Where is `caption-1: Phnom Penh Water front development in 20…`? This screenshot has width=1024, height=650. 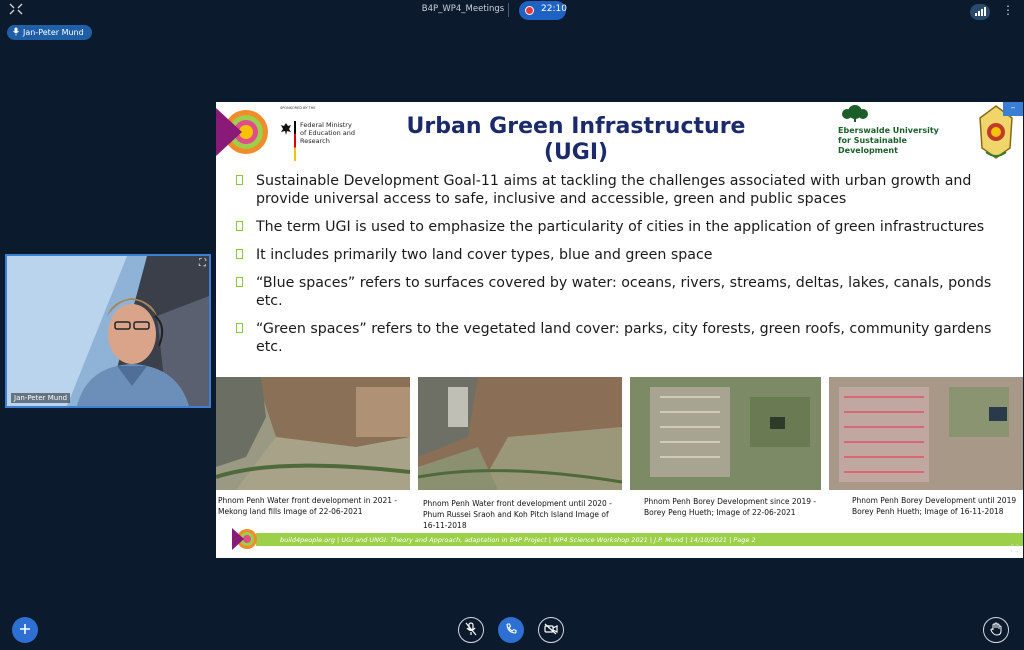 caption-1: Phnom Penh Water front development in 20… is located at coordinates (315, 506).